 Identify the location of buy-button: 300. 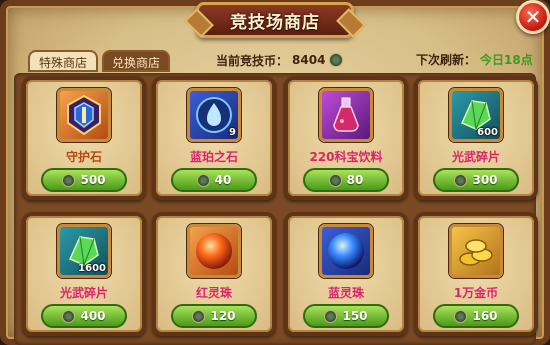
(476, 180).